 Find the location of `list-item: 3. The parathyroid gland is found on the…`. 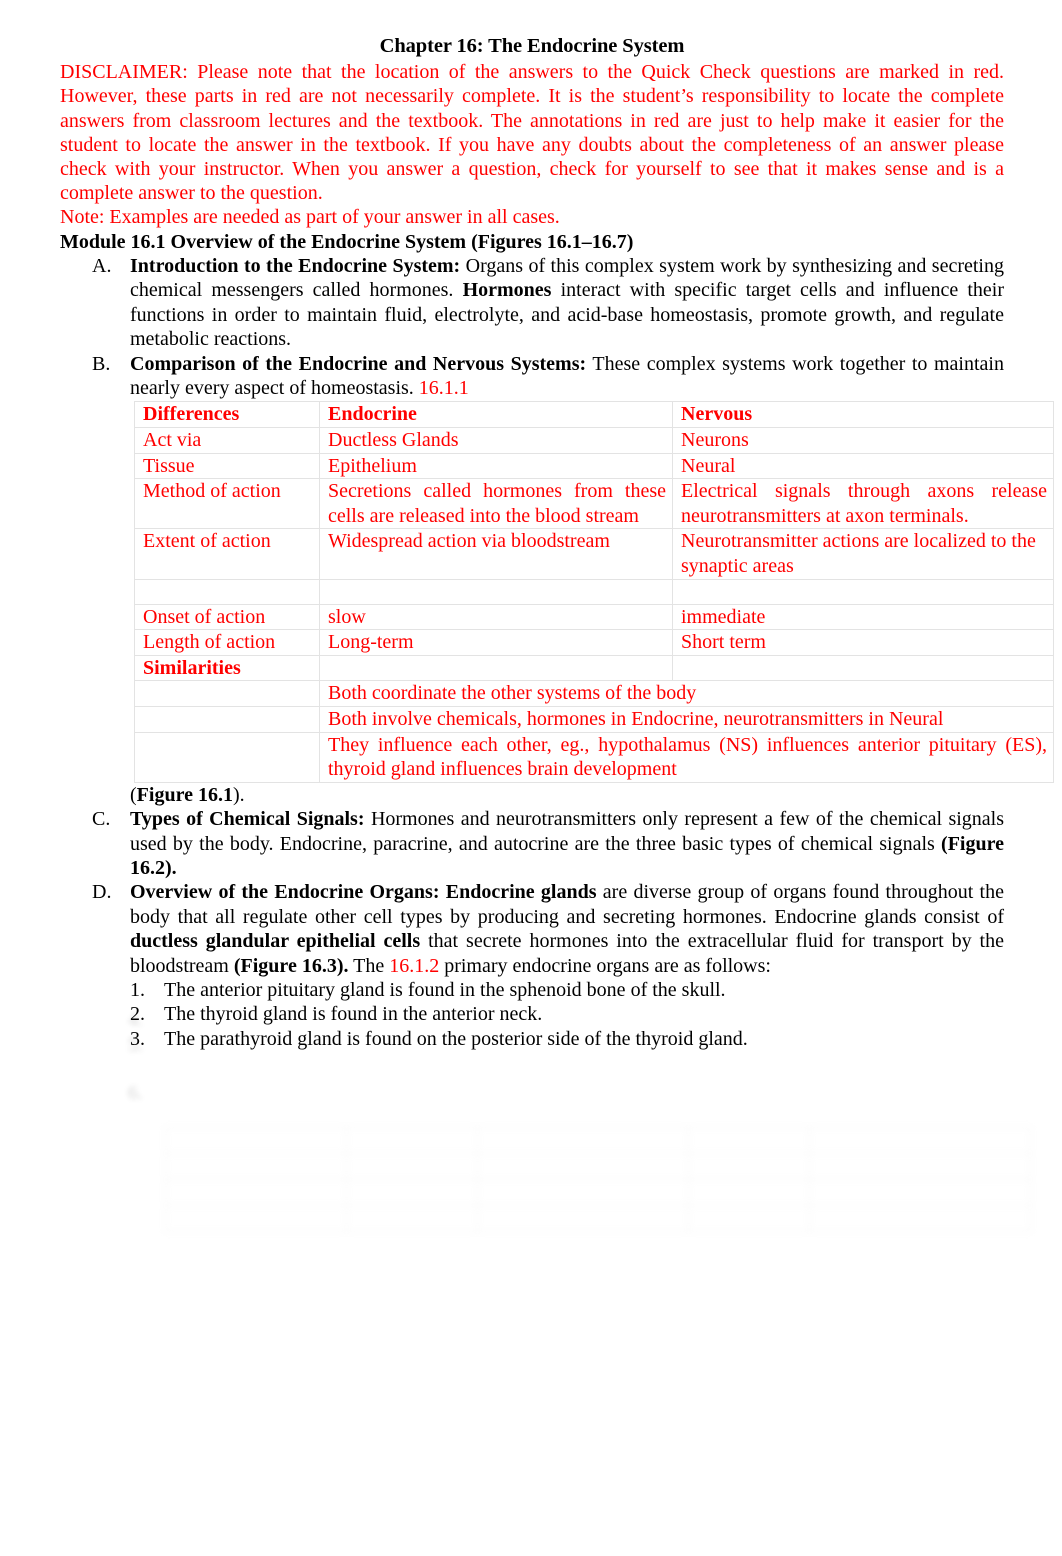

list-item: 3. The parathyroid gland is found on the… is located at coordinates (567, 1039).